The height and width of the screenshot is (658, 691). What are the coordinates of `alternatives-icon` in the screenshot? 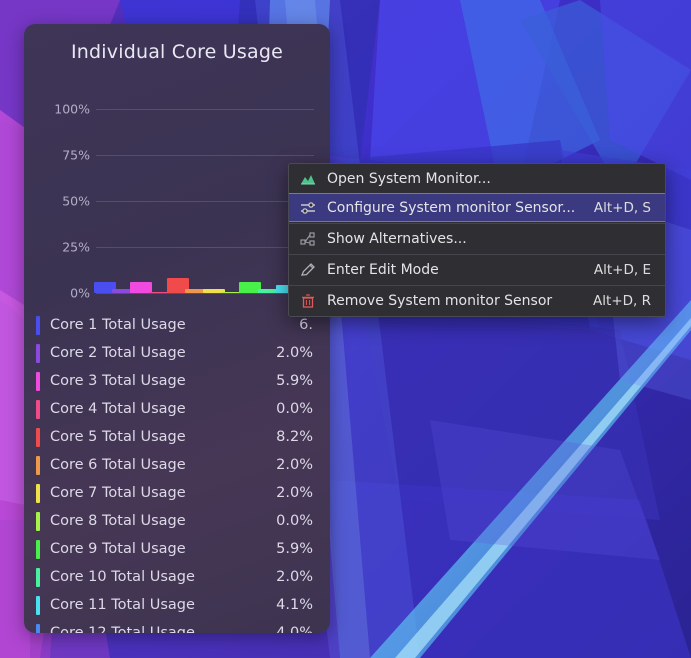 It's located at (308, 239).